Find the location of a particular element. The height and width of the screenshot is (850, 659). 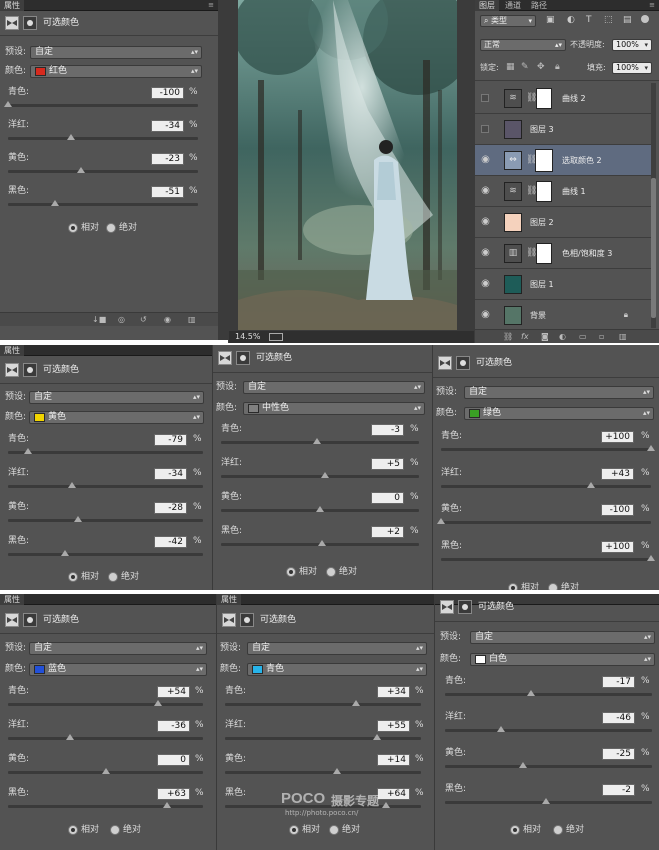

layer-row-selective-color-2: ◉ ⇔ ⛓ 选取颜色 2 is located at coordinates (565, 160).